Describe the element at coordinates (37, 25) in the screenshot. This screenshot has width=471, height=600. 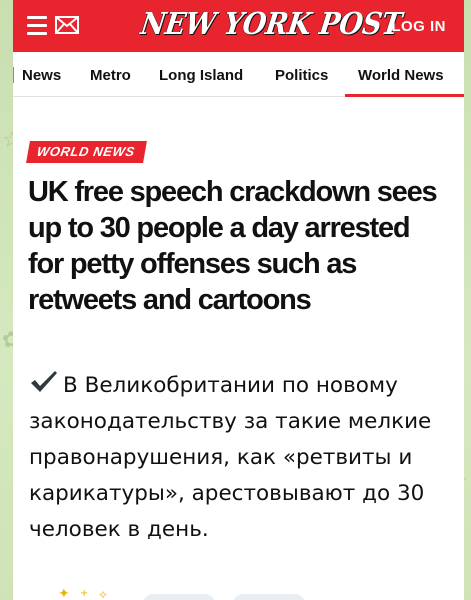
I see `menu-icon` at that location.